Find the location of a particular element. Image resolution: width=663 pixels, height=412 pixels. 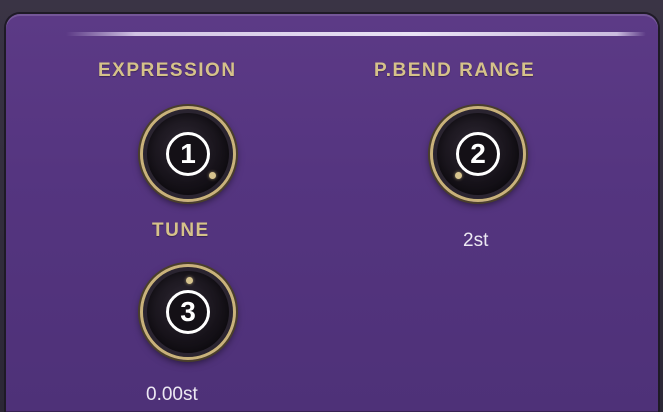

pbend-range-callout-badge: 2 is located at coordinates (478, 154).